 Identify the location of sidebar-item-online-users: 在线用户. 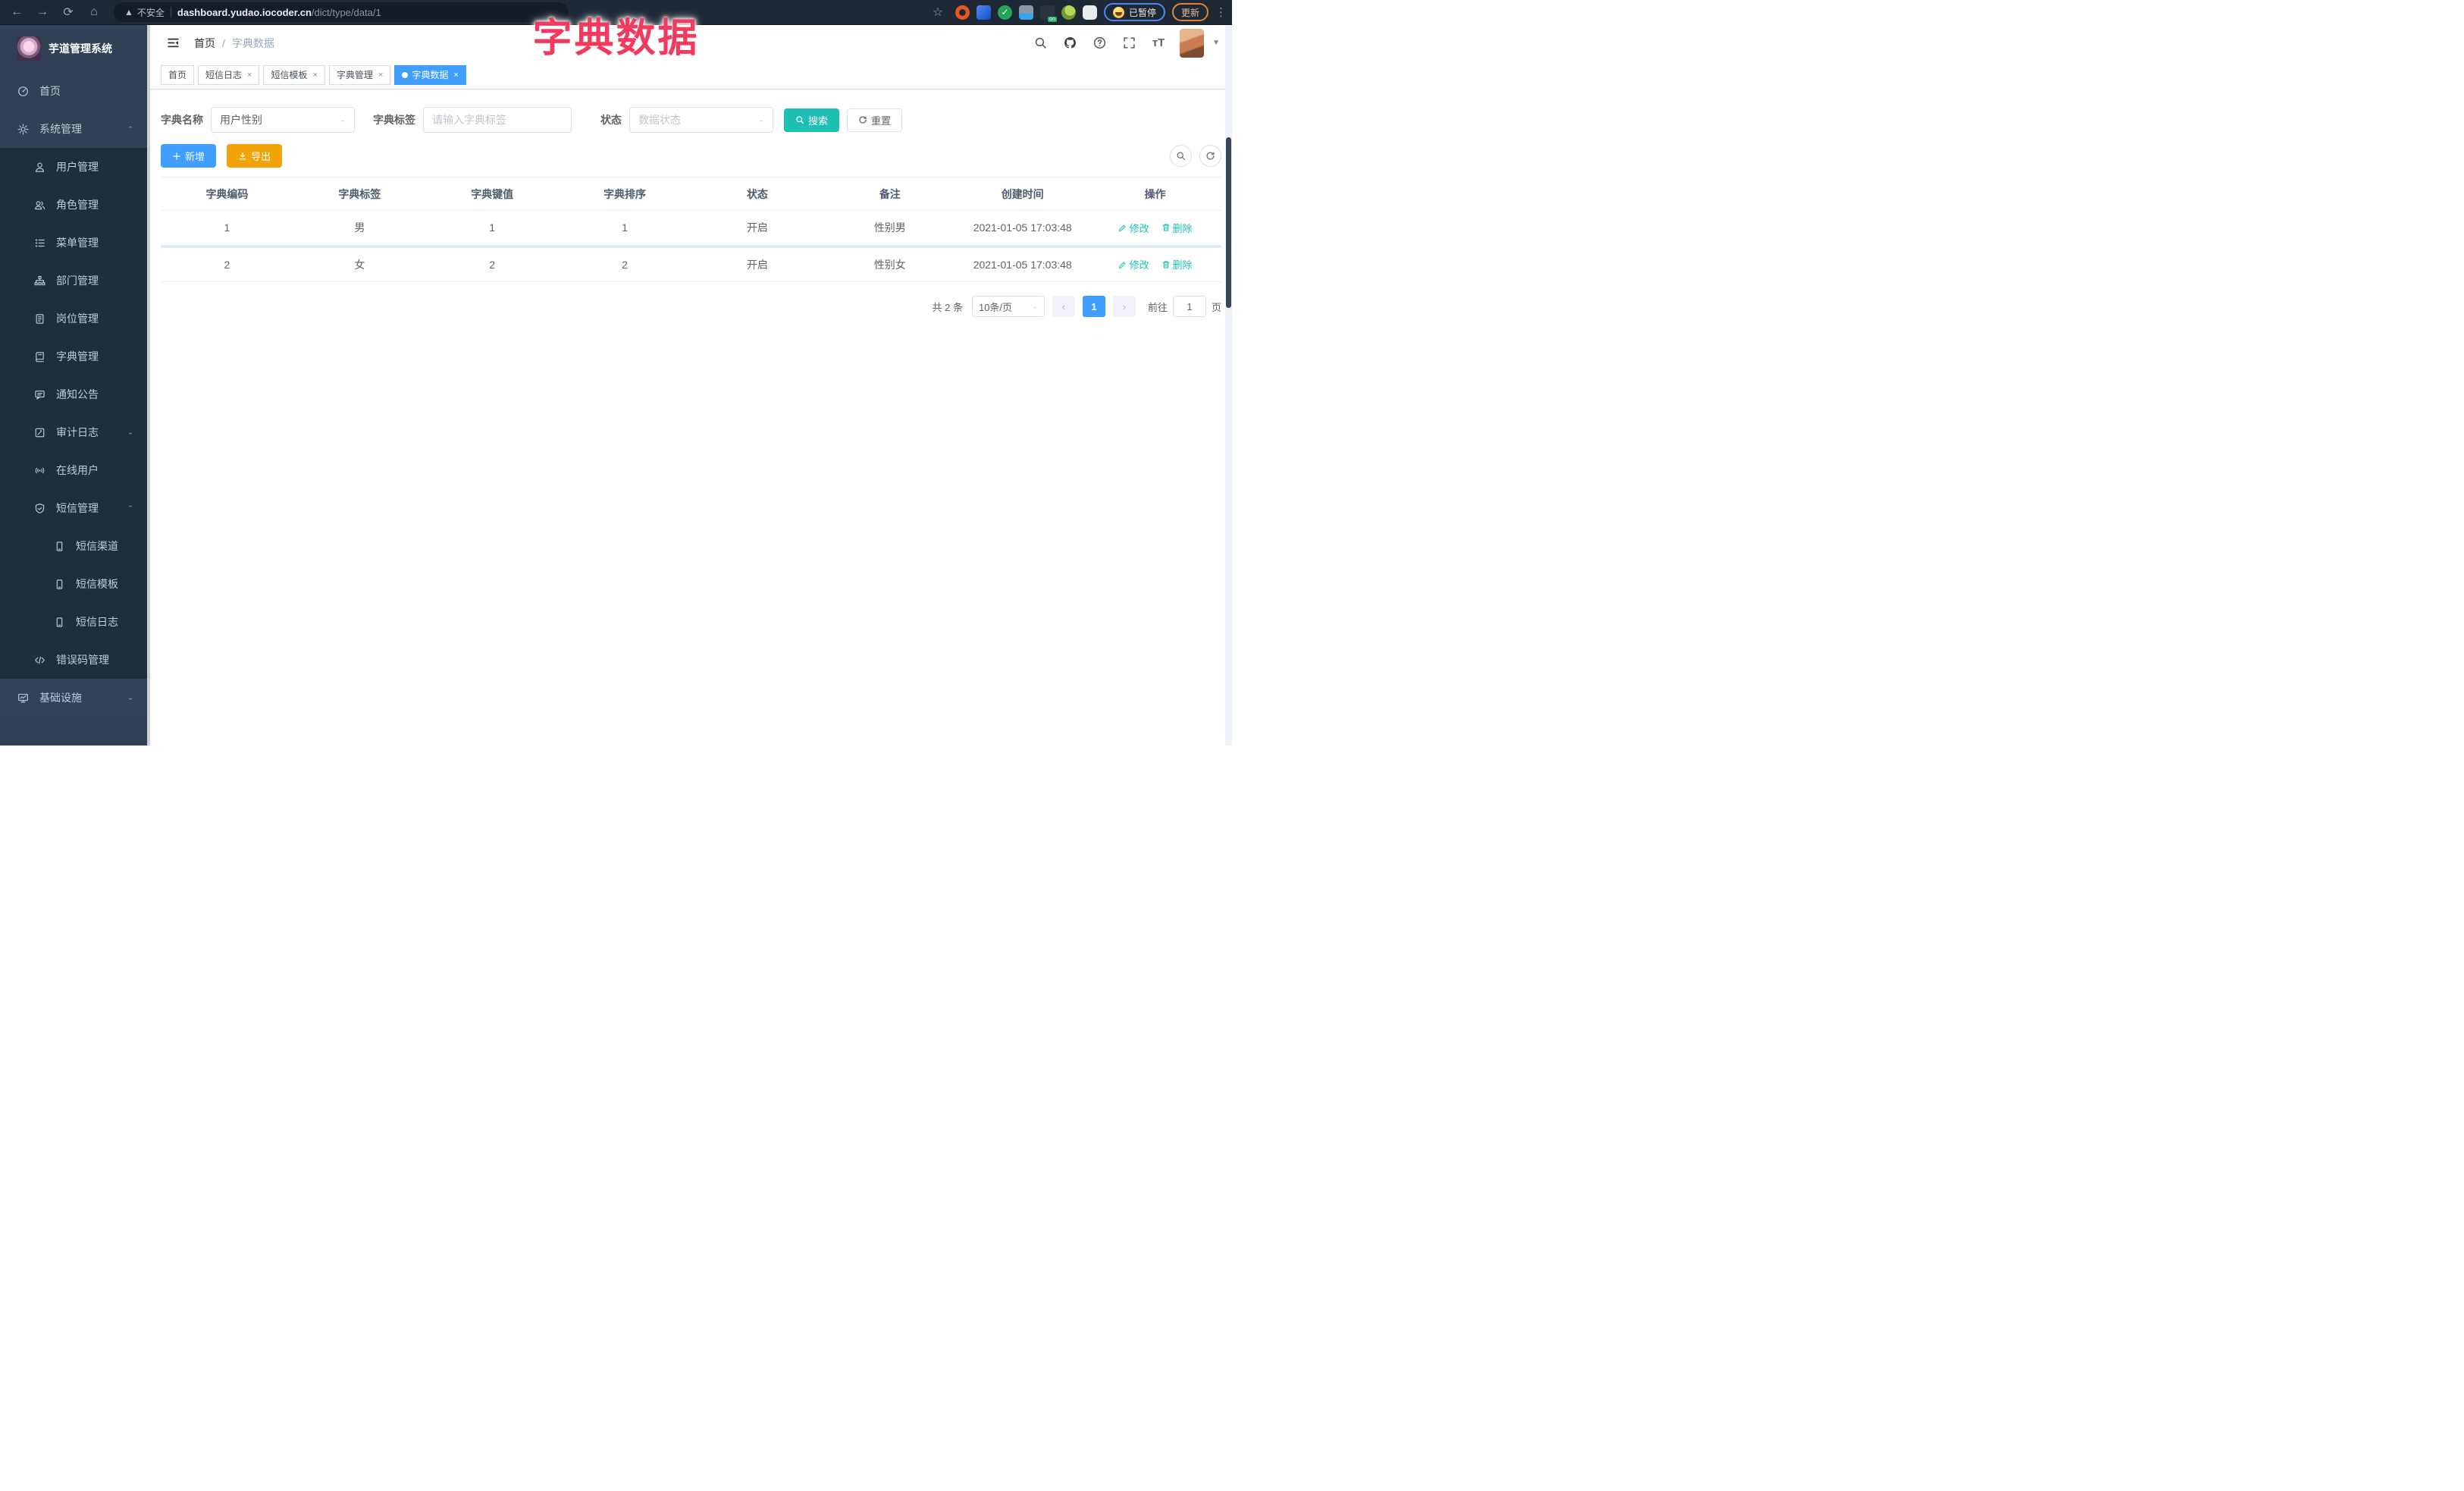
(75, 470).